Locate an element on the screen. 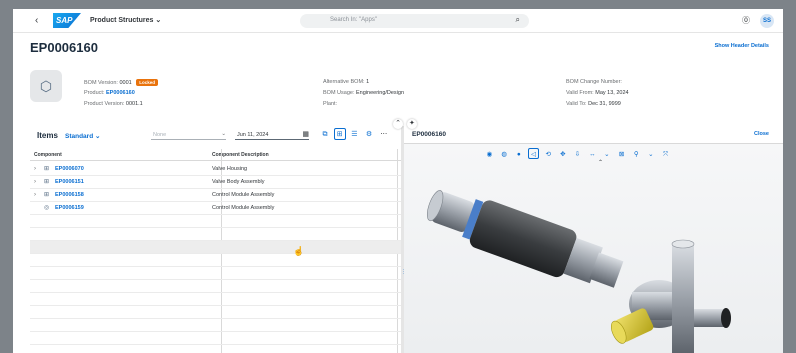 Image resolution: width=796 pixels, height=353 pixels. locked-badge: Locked is located at coordinates (147, 82).